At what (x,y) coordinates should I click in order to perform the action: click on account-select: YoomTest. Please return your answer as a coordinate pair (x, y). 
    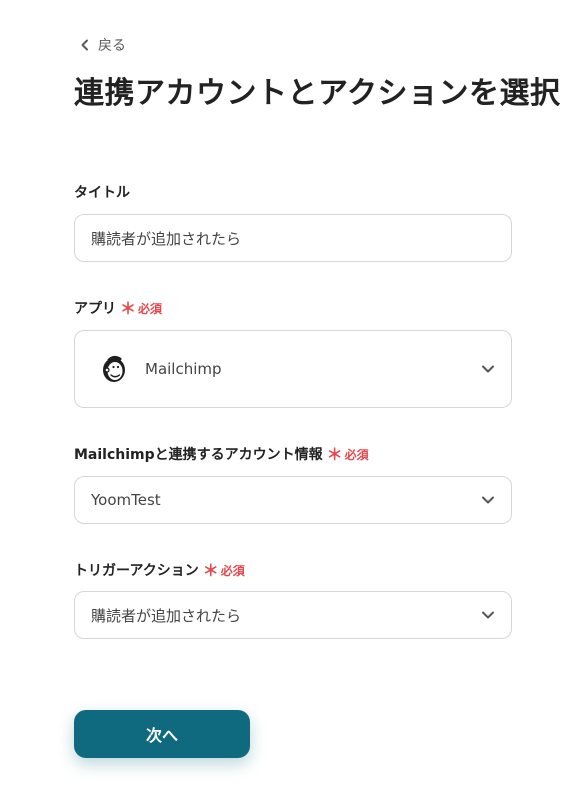
    Looking at the image, I should click on (293, 500).